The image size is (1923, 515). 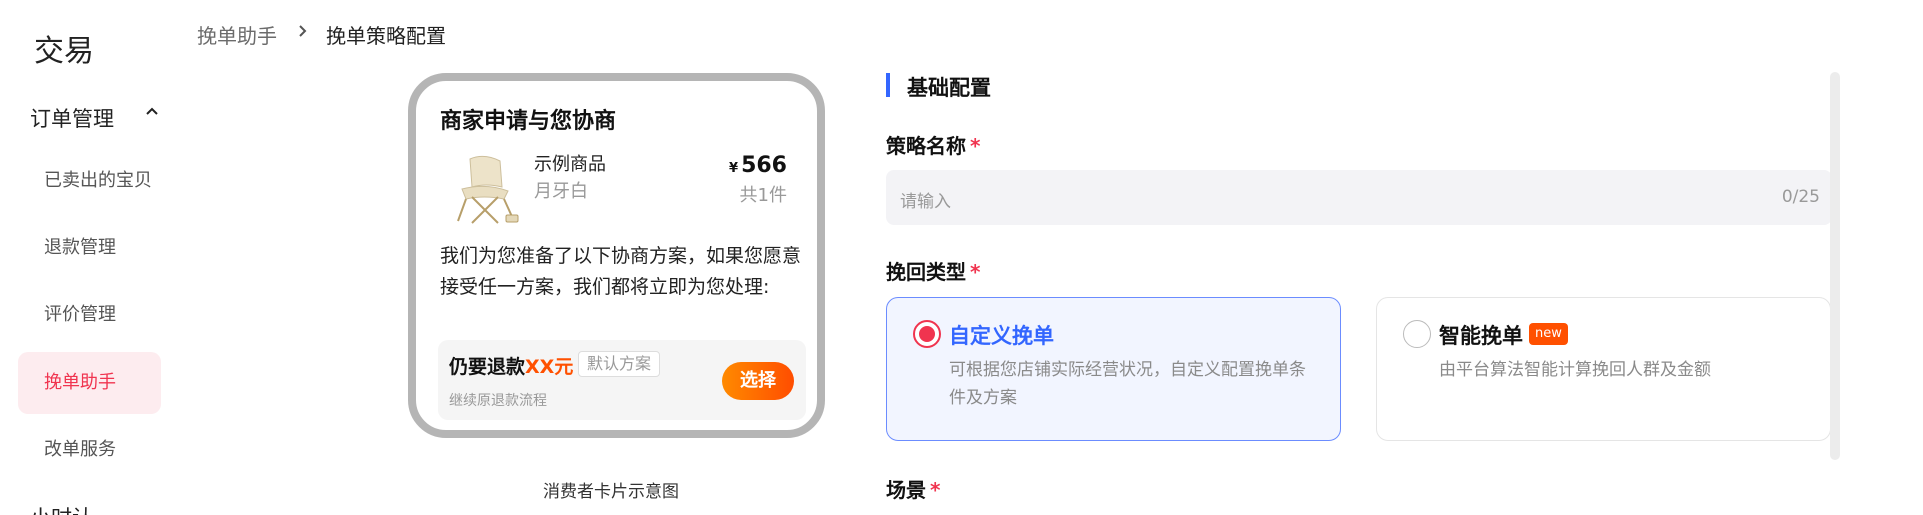 I want to click on radio-unselected, so click(x=1417, y=334).